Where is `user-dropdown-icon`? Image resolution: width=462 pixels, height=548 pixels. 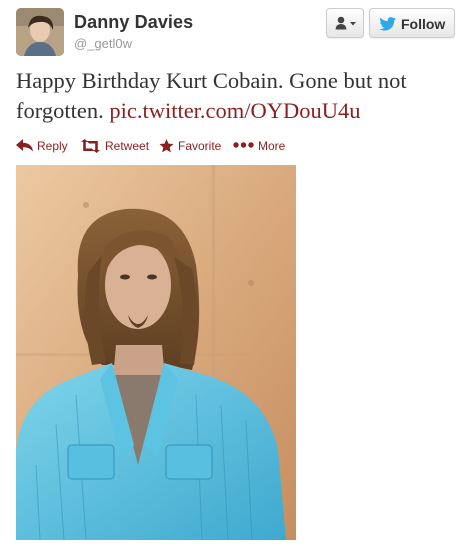
user-dropdown-icon is located at coordinates (345, 23).